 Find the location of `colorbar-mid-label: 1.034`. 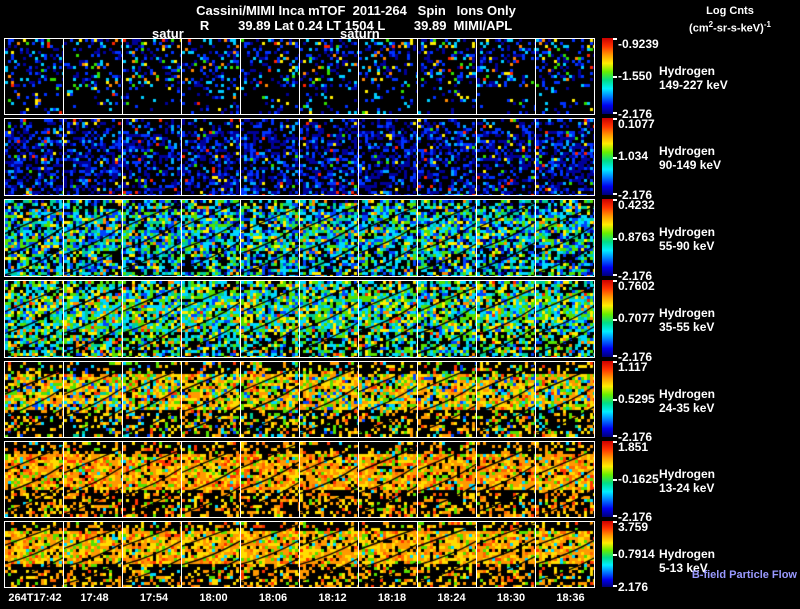

colorbar-mid-label: 1.034 is located at coordinates (633, 156).